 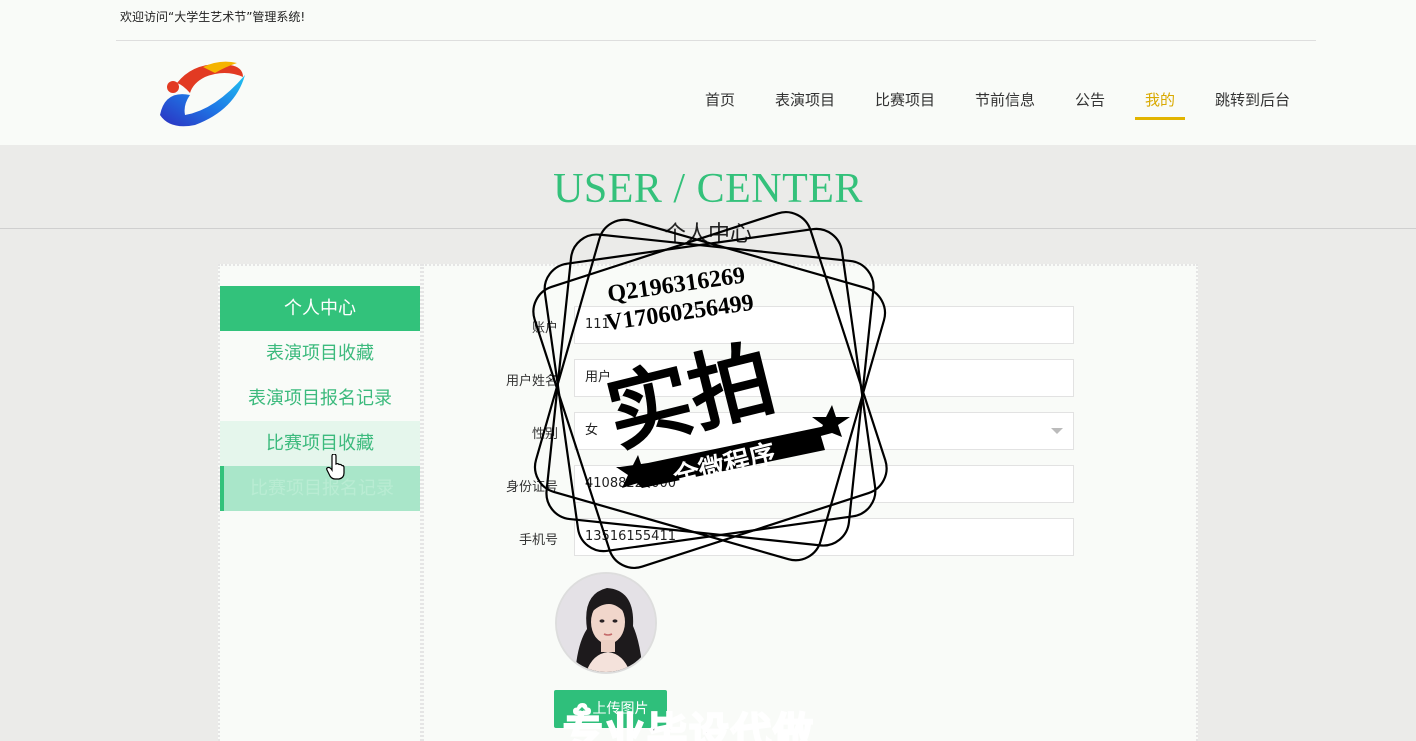 What do you see at coordinates (805, 105) in the screenshot?
I see `nav-performance: 表演项目` at bounding box center [805, 105].